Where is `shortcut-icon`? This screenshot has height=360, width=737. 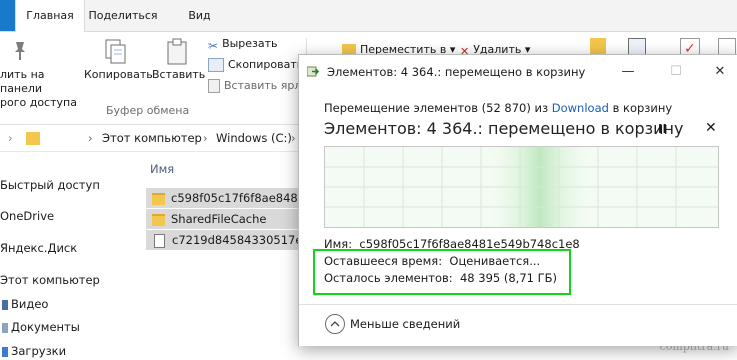 shortcut-icon is located at coordinates (214, 86).